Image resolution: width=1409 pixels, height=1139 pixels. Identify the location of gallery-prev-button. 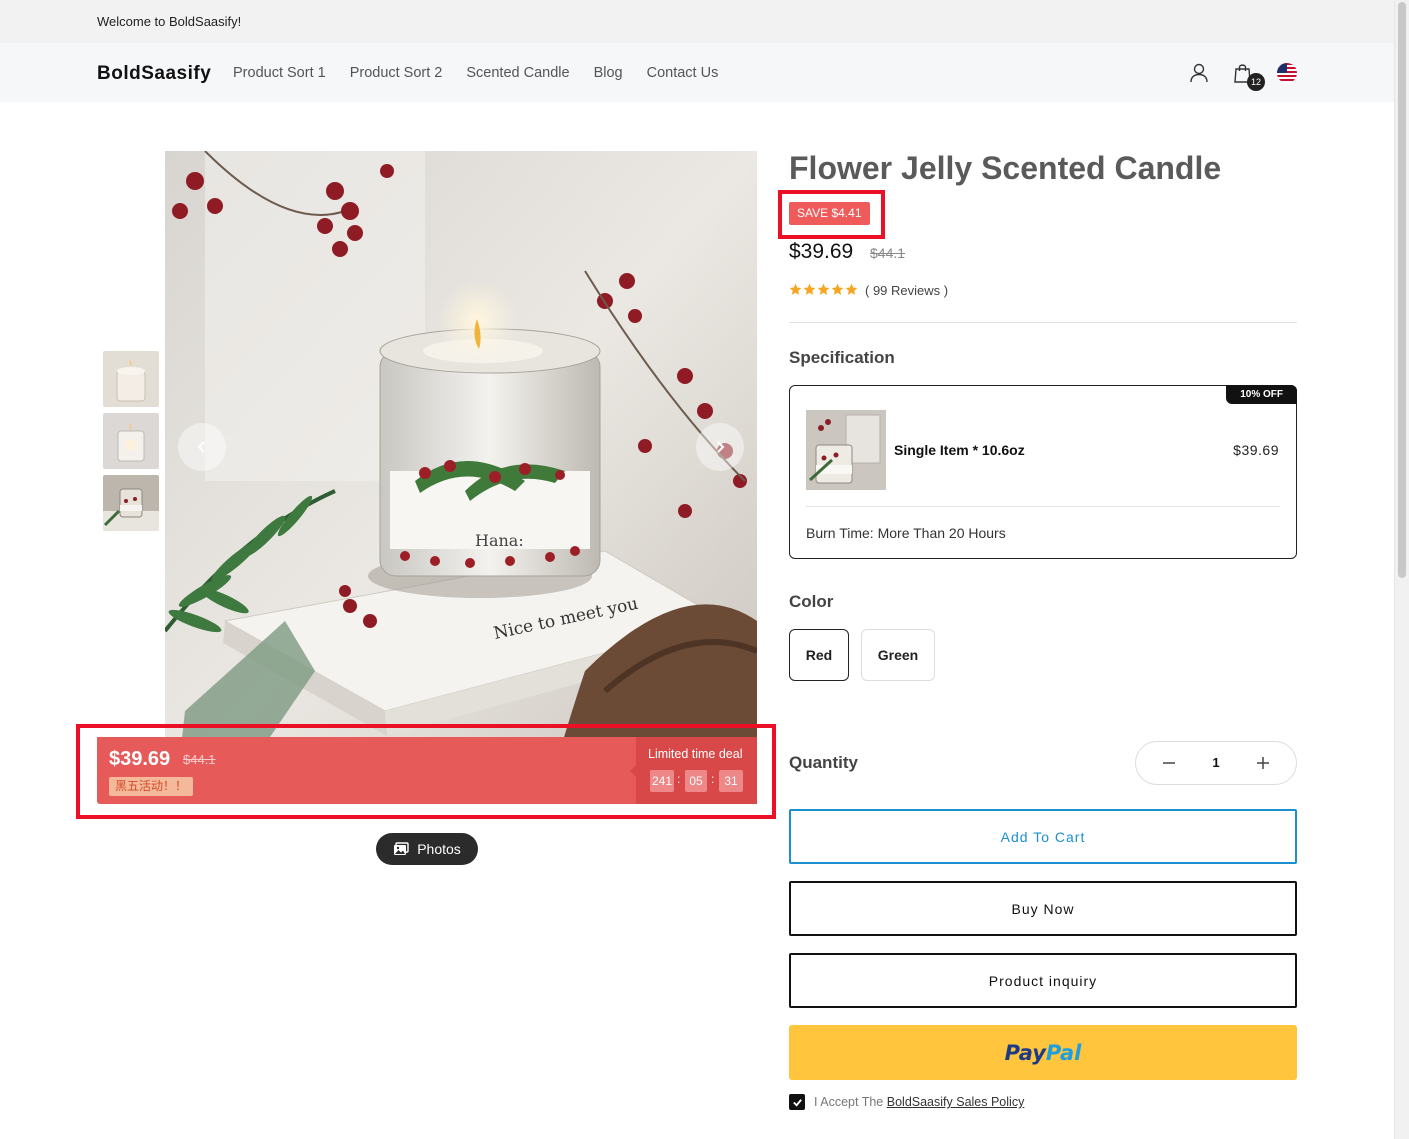
(202, 447).